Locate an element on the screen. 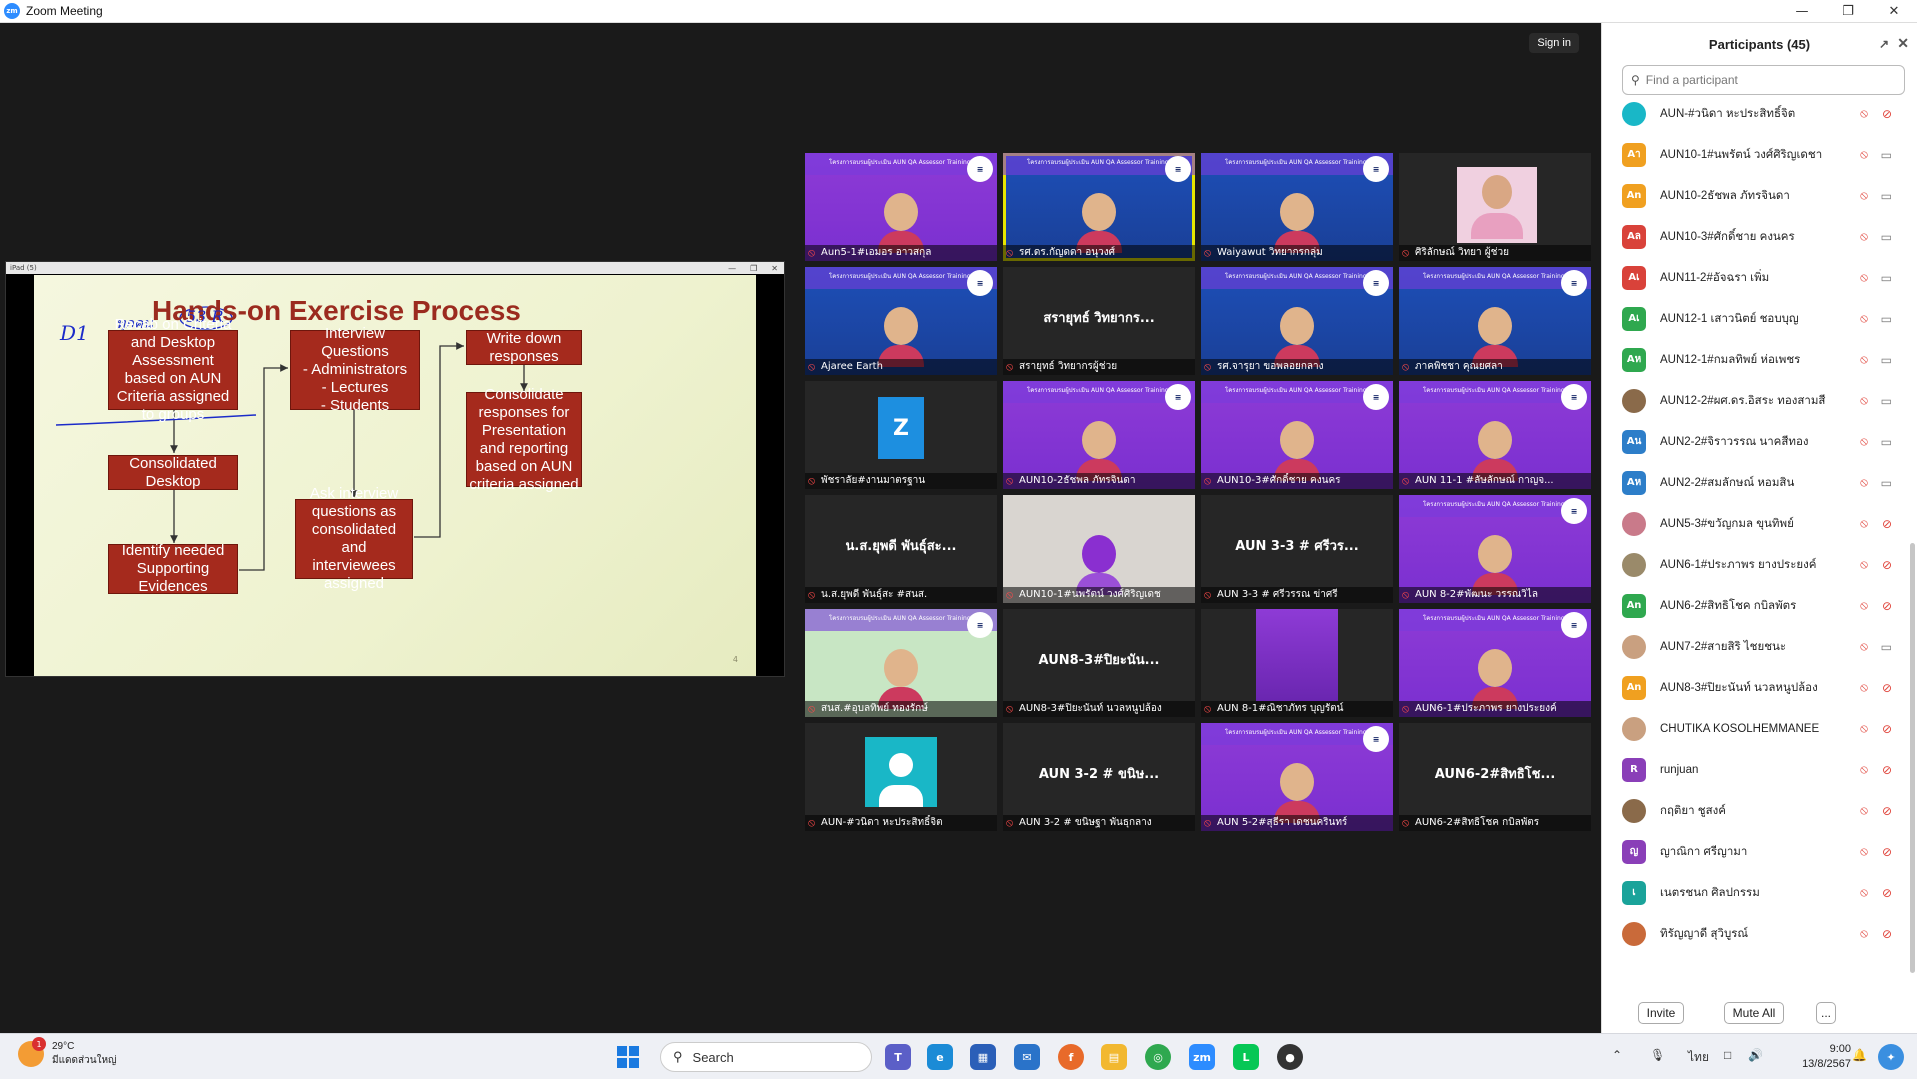 Image resolution: width=1917 pixels, height=1079 pixels. file-explorer-icon: ▤ is located at coordinates (1114, 1057).